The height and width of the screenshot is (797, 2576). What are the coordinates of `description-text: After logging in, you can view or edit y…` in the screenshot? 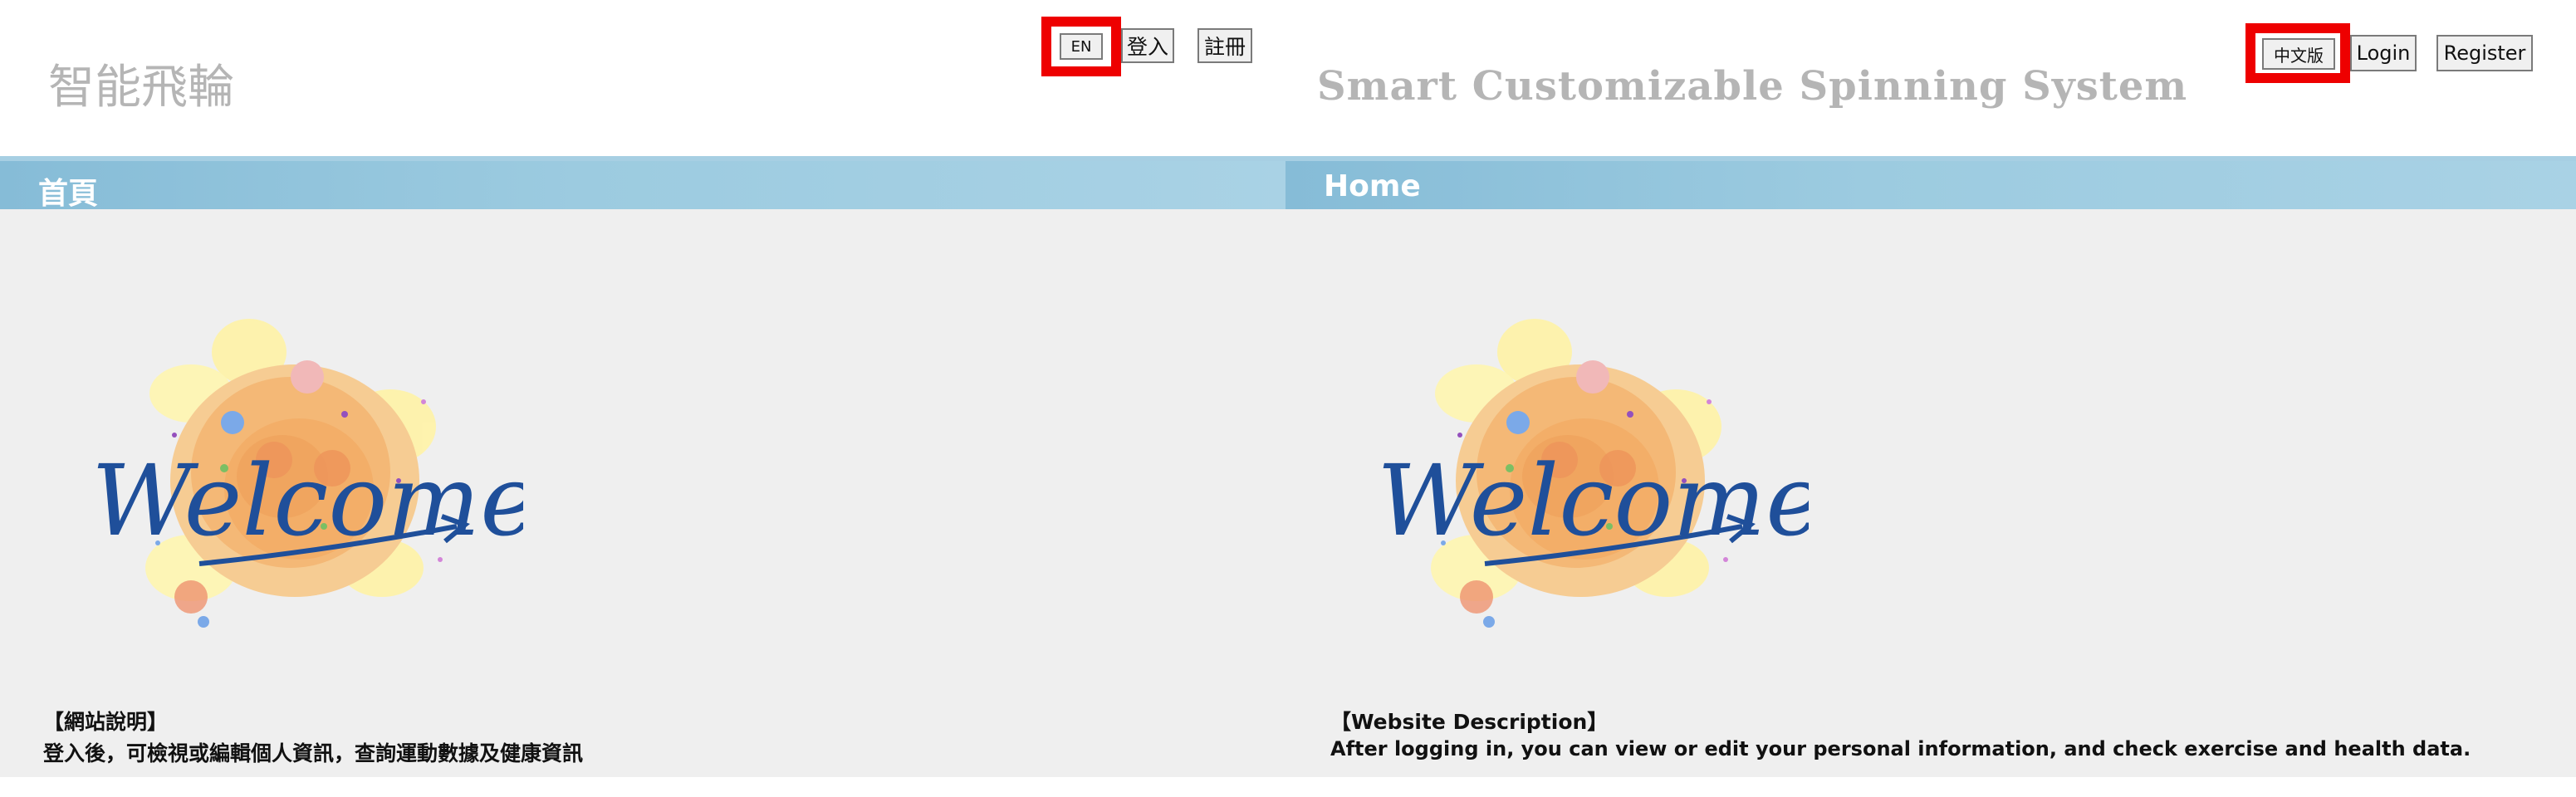 It's located at (1901, 748).